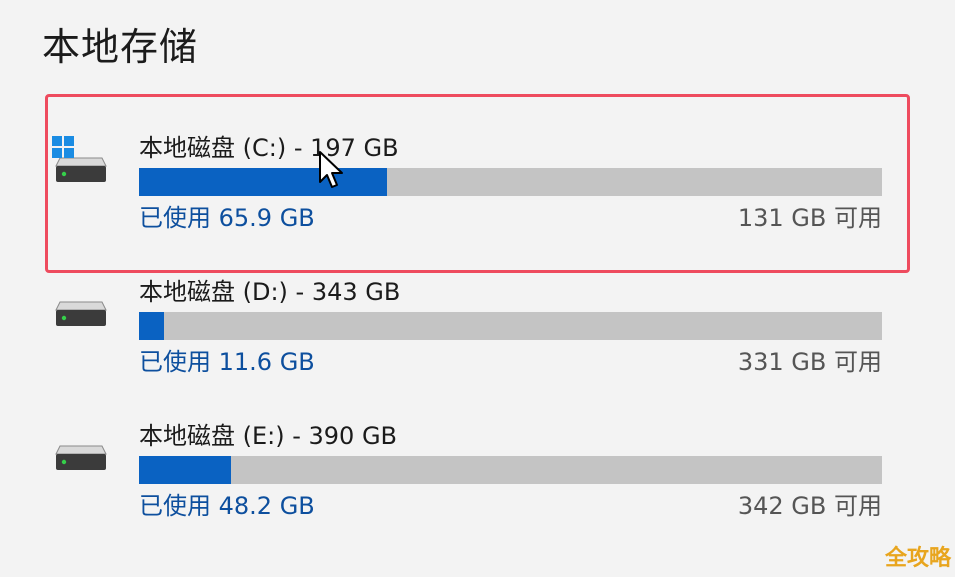 The height and width of the screenshot is (577, 955). Describe the element at coordinates (227, 218) in the screenshot. I see `used-space-label: 已使用 65.9 GB` at that location.